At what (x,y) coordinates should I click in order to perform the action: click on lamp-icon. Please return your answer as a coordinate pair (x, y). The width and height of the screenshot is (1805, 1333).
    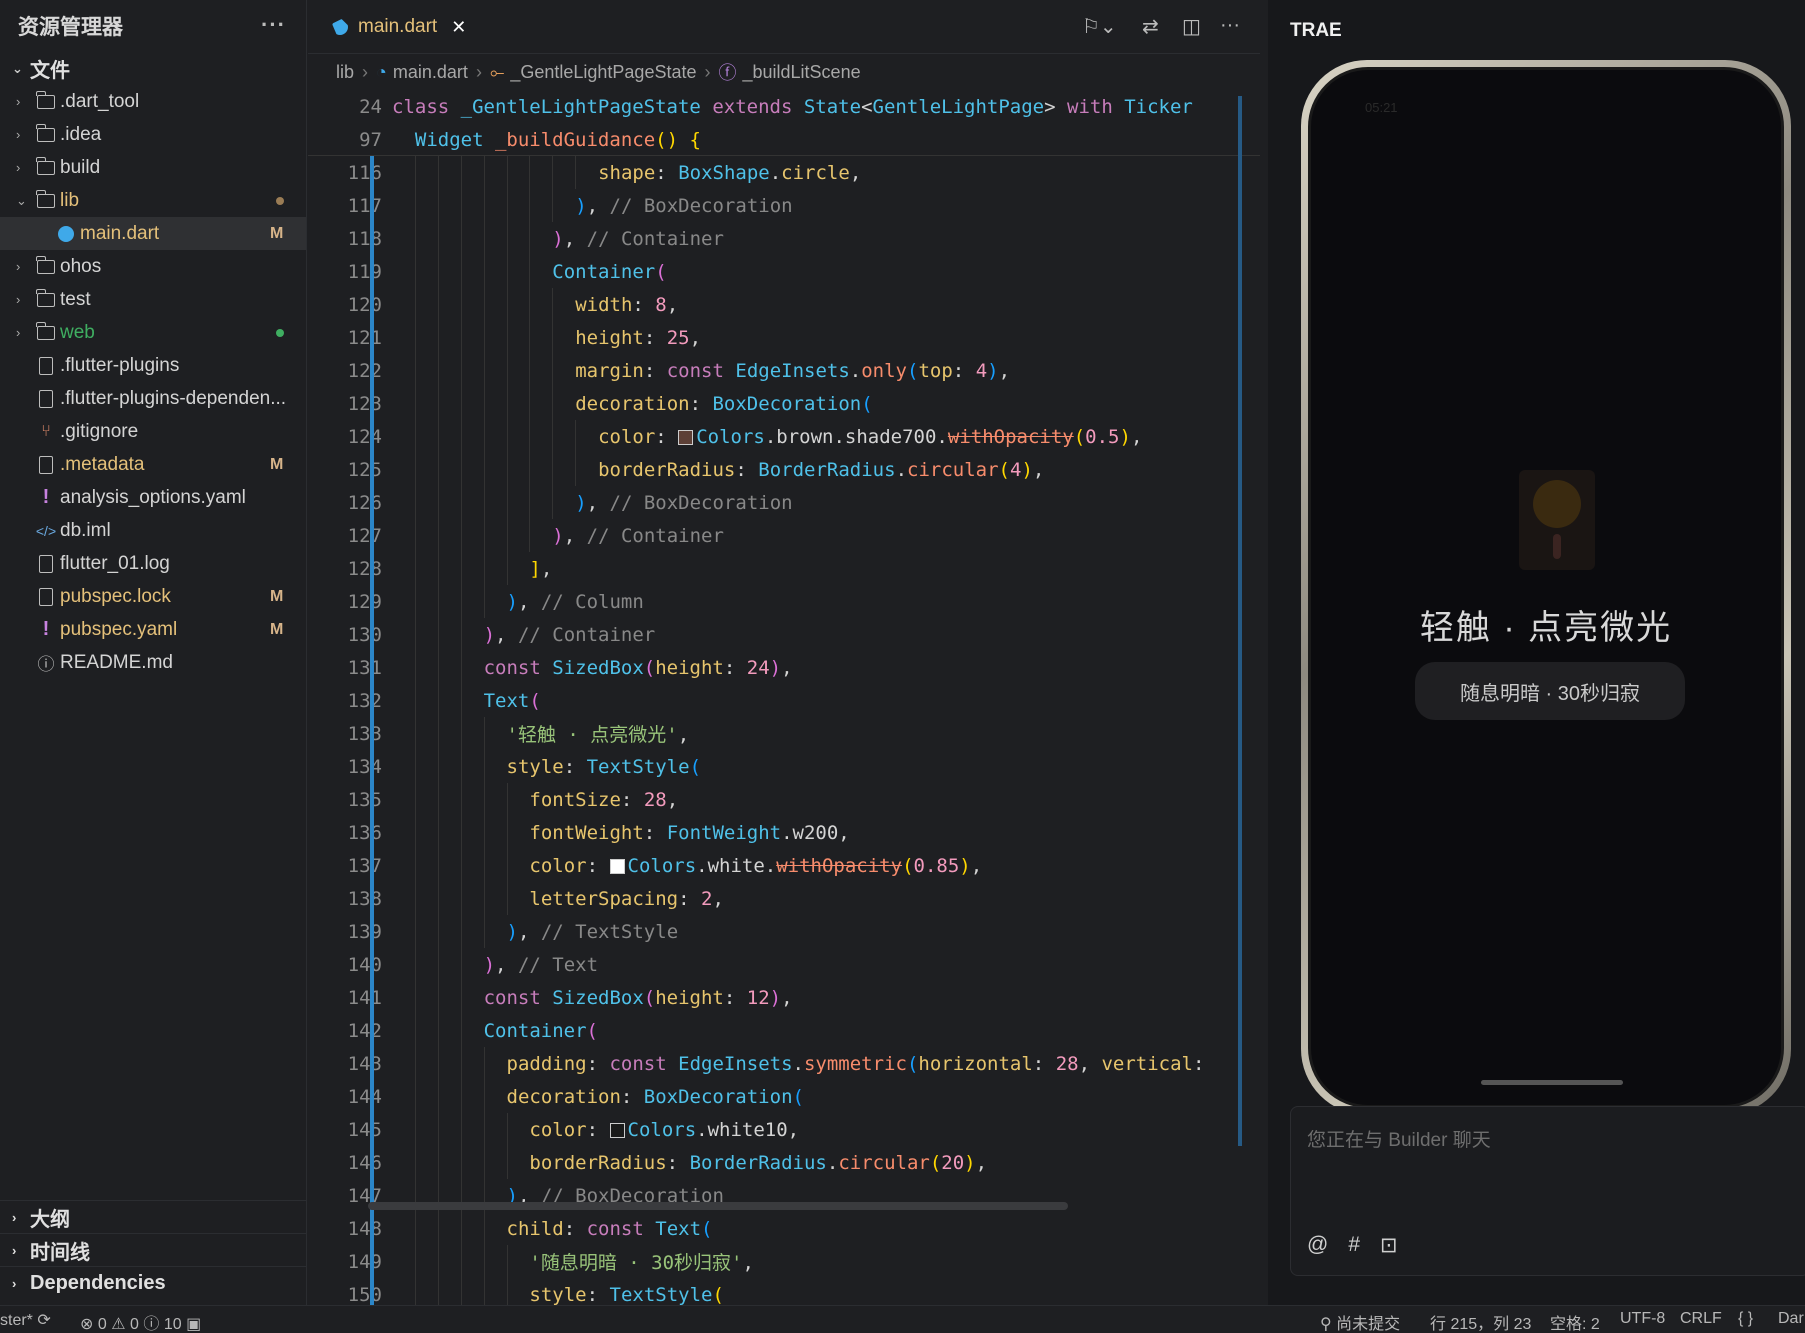
    Looking at the image, I should click on (1557, 520).